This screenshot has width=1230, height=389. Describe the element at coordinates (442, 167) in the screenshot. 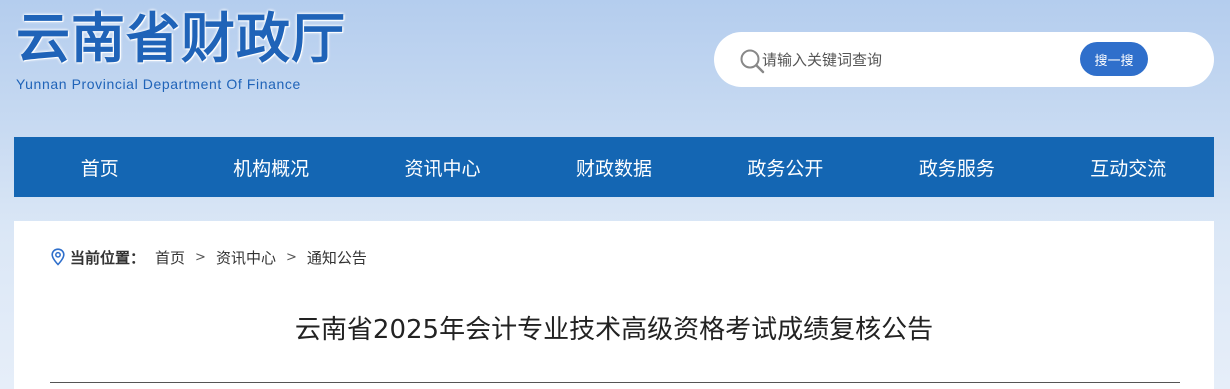

I see `nav-item-news: 资讯中心` at that location.